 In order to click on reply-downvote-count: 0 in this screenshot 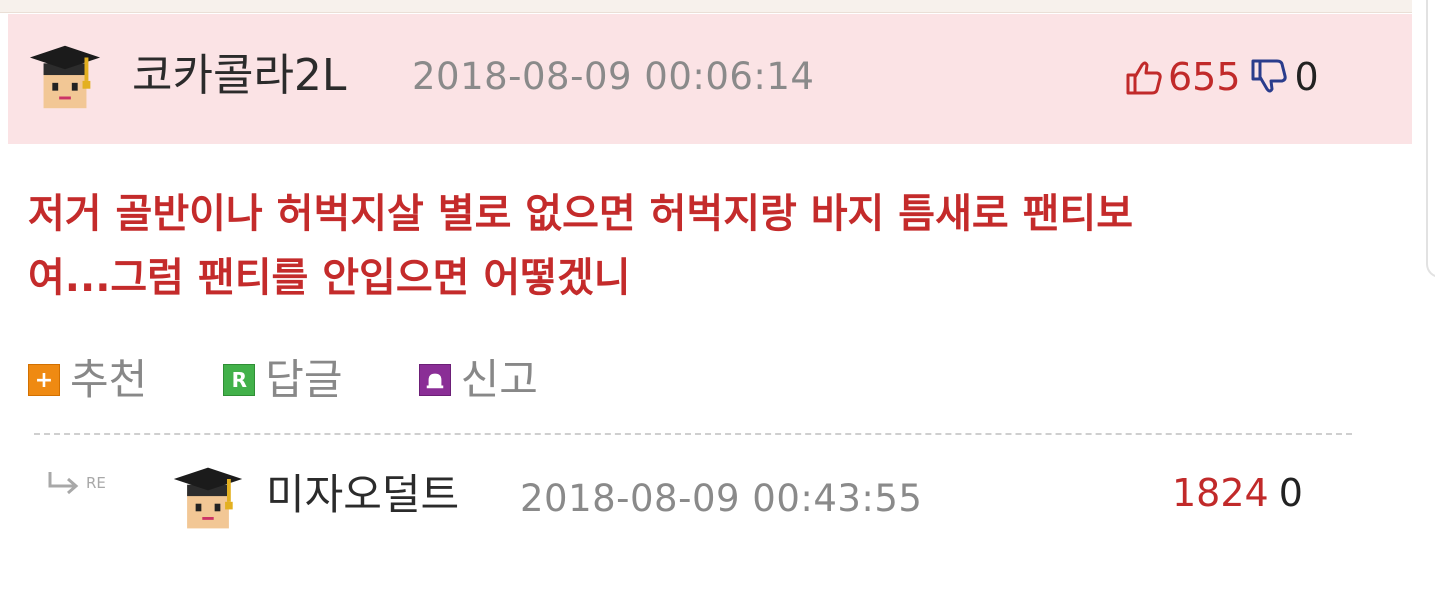, I will do `click(1291, 493)`.